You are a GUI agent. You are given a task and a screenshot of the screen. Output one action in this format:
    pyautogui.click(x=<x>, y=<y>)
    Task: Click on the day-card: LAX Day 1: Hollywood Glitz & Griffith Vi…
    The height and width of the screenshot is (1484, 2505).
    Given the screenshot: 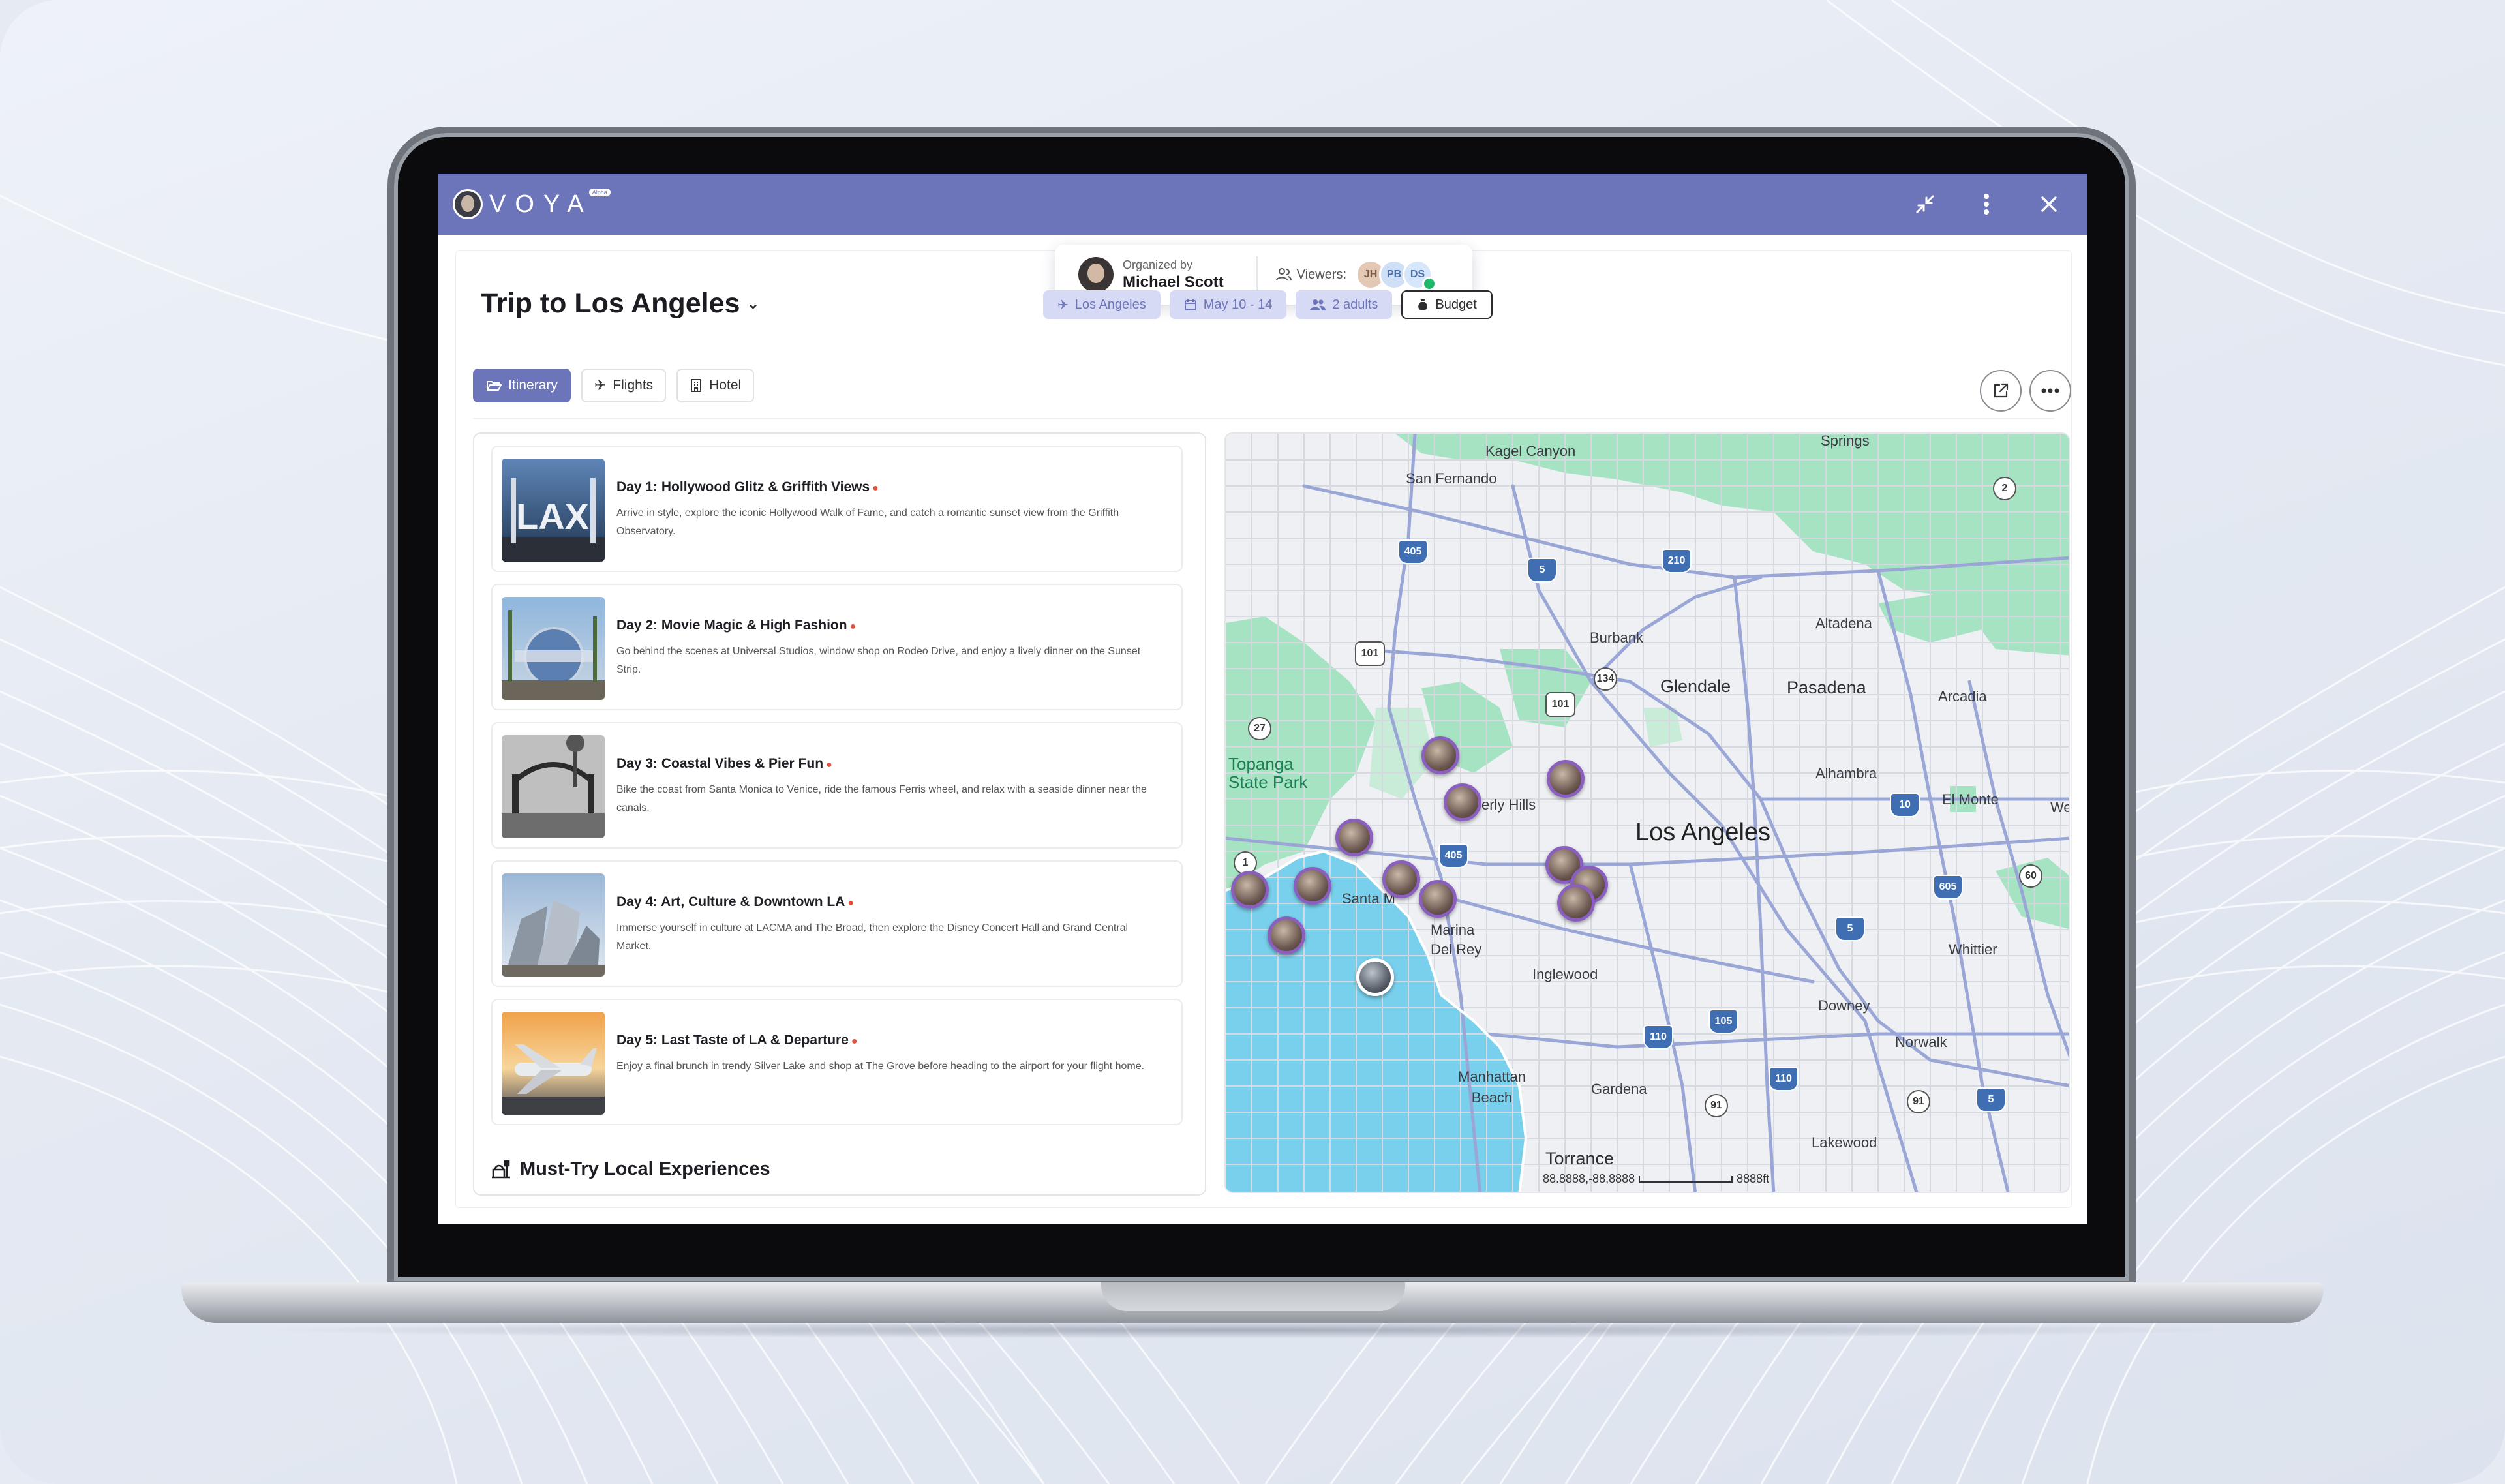 What is the action you would take?
    pyautogui.click(x=837, y=509)
    